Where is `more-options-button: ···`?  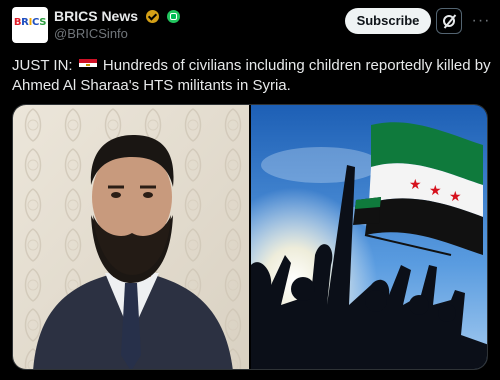 more-options-button: ··· is located at coordinates (481, 21).